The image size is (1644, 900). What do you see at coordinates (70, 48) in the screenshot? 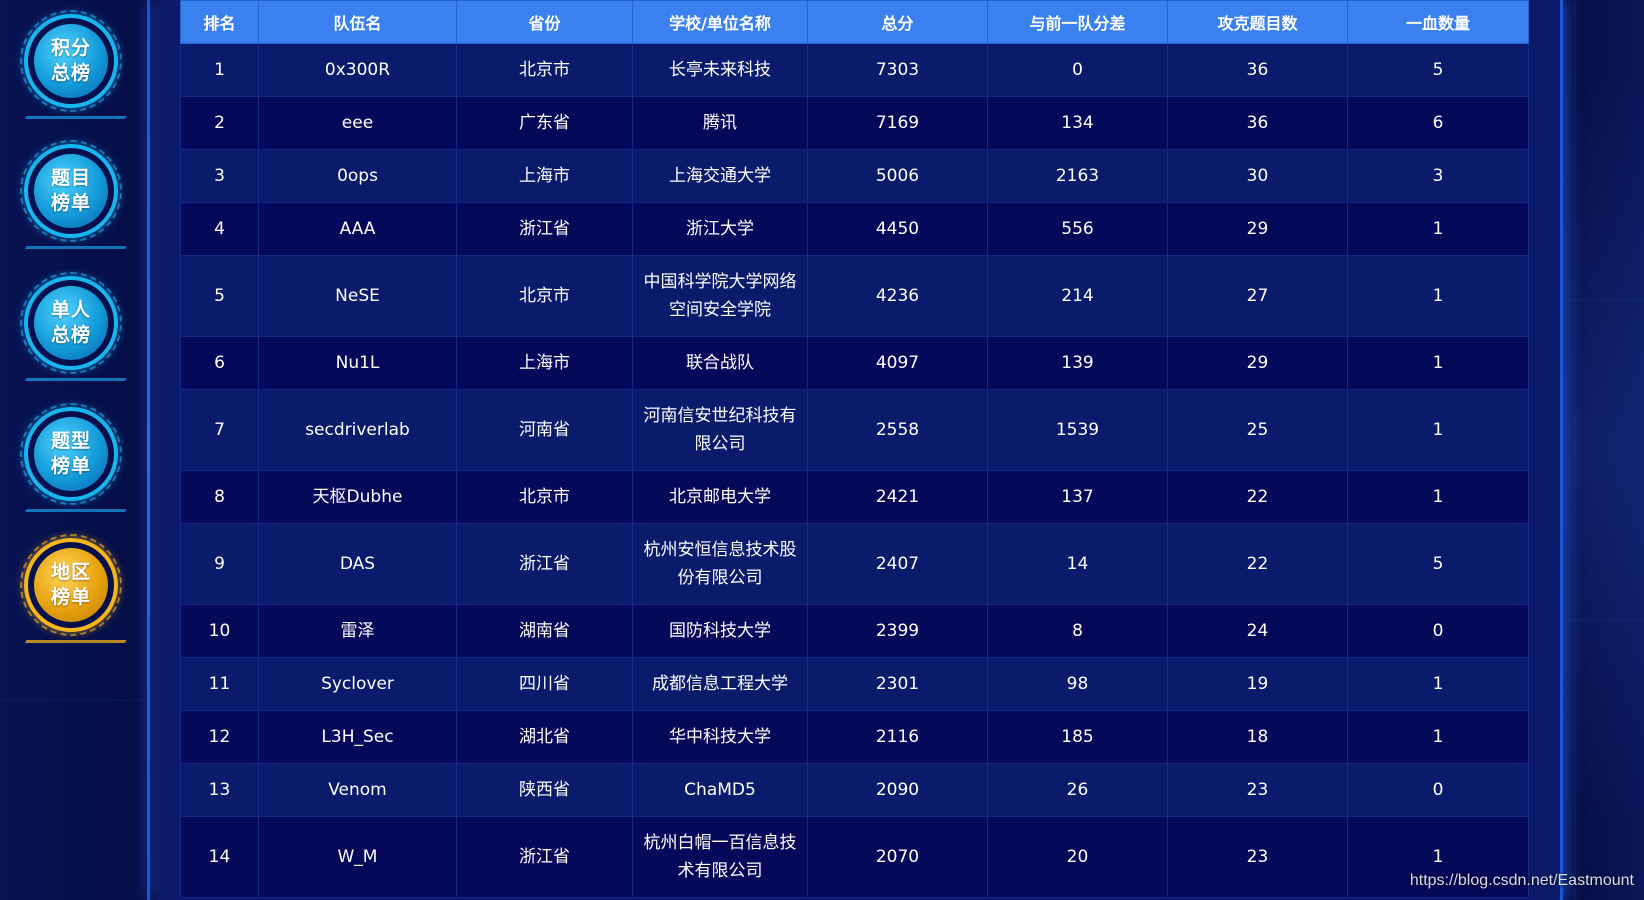
I see `nav-label-line1: 积分` at bounding box center [70, 48].